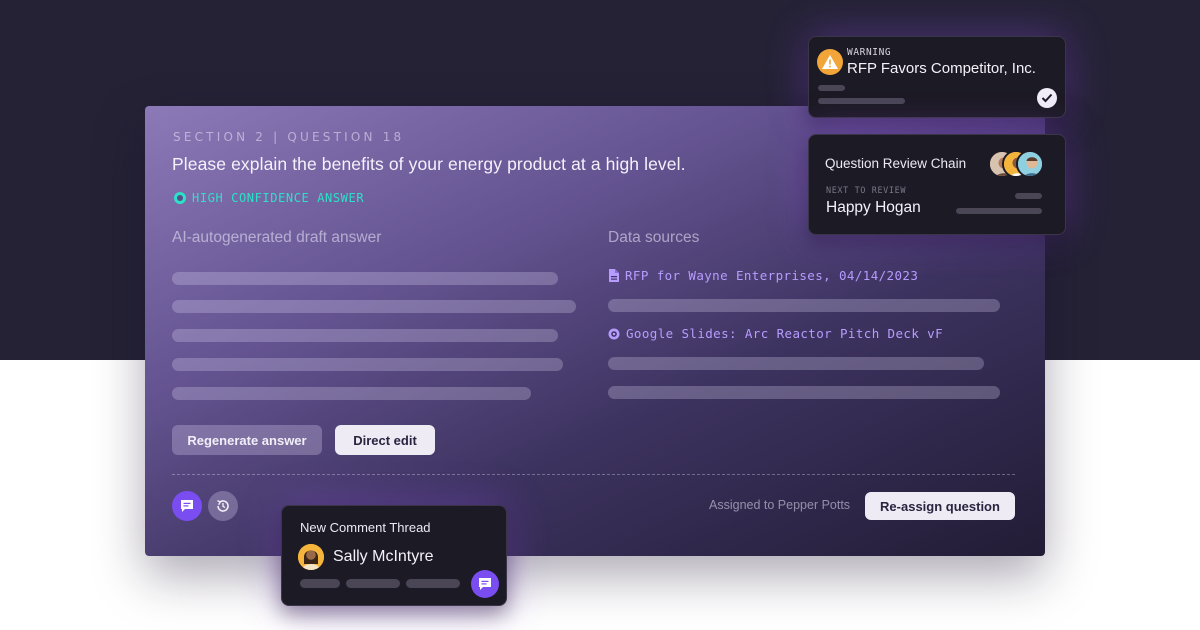 Image resolution: width=1200 pixels, height=630 pixels. I want to click on source-link-slides: Google Slides: Arc Reactor Pitch Deck vF, so click(775, 333).